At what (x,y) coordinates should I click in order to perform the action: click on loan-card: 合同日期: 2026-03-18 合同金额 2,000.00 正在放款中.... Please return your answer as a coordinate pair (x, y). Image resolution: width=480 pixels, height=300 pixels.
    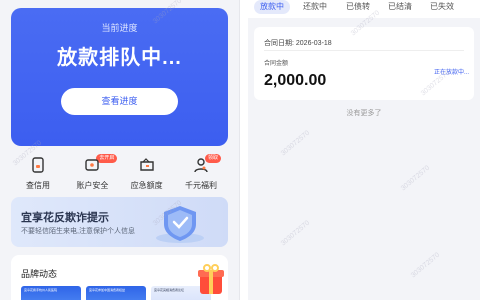
    Looking at the image, I should click on (364, 63).